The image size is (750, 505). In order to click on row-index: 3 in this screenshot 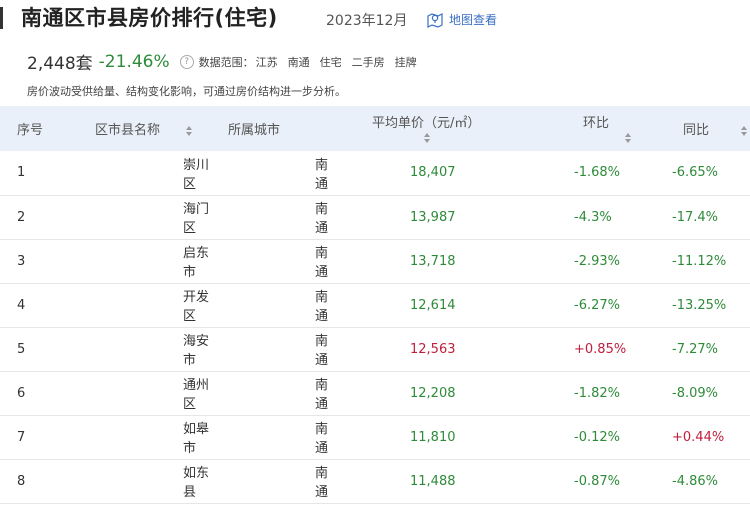, I will do `click(21, 261)`.